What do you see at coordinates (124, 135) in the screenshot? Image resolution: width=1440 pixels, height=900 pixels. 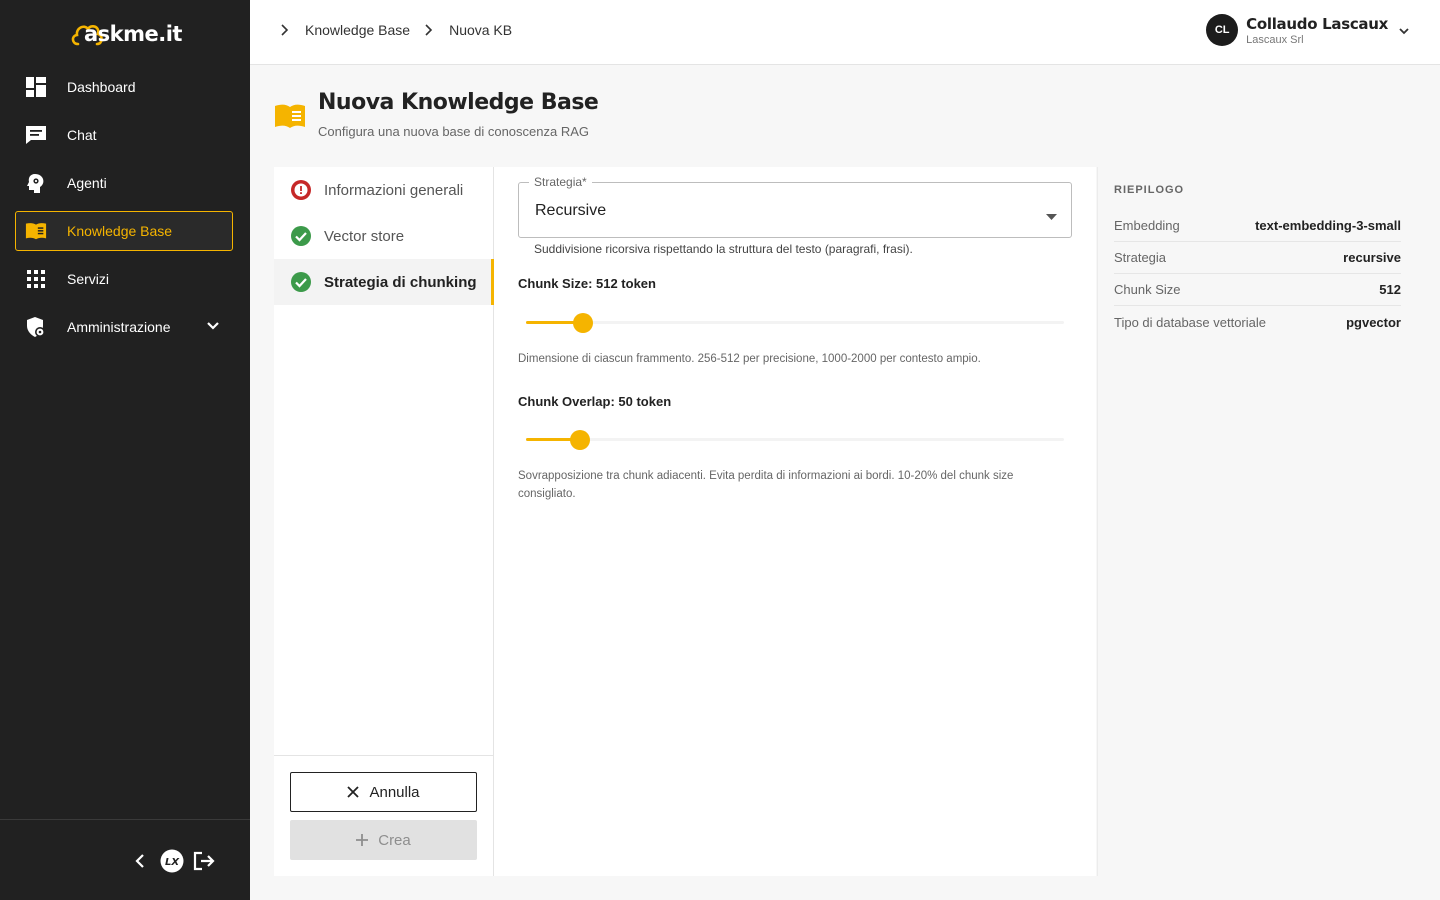 I see `sidebar-item-chat: Chat` at bounding box center [124, 135].